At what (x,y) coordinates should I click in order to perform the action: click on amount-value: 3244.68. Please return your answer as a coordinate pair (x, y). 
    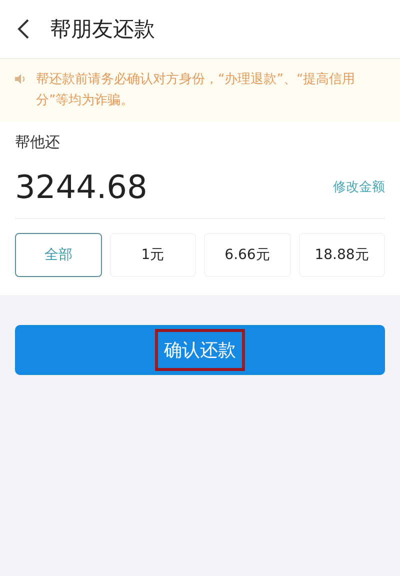
    Looking at the image, I should click on (81, 187).